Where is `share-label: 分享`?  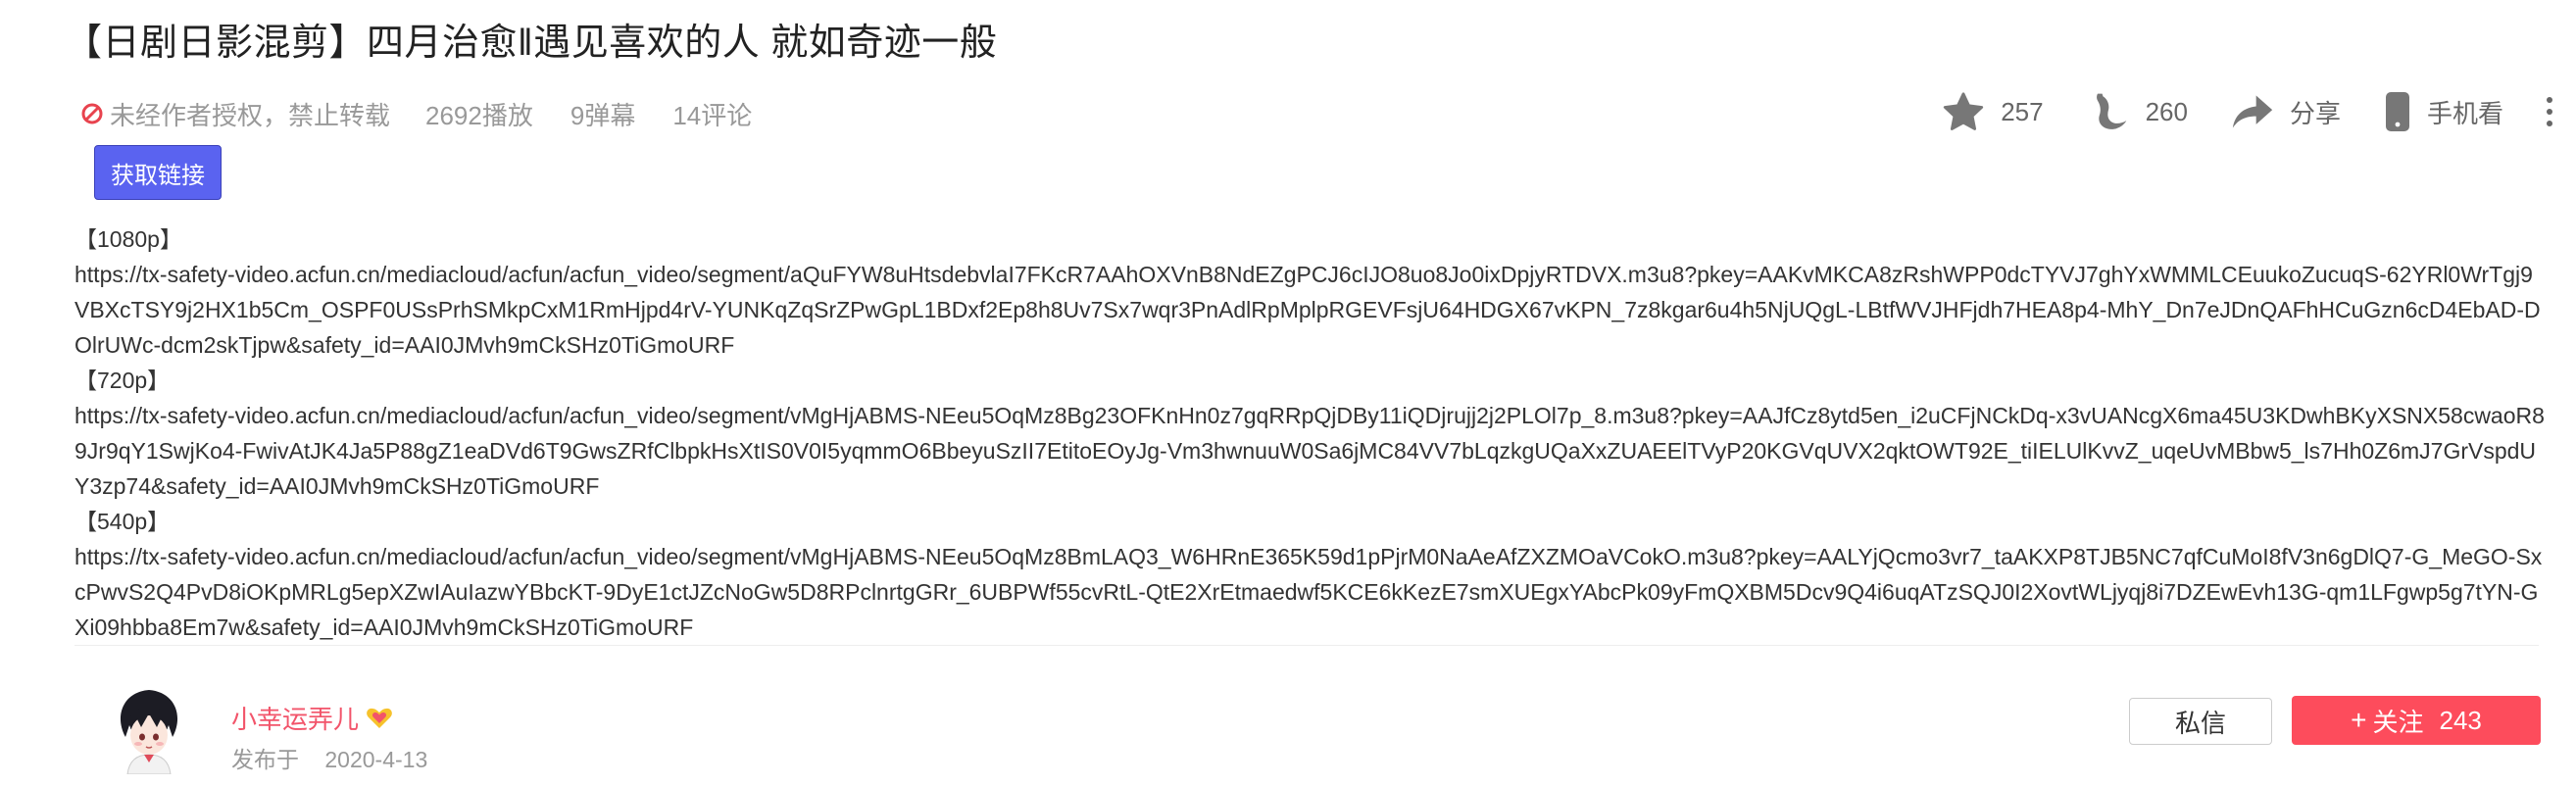 share-label: 分享 is located at coordinates (2315, 113).